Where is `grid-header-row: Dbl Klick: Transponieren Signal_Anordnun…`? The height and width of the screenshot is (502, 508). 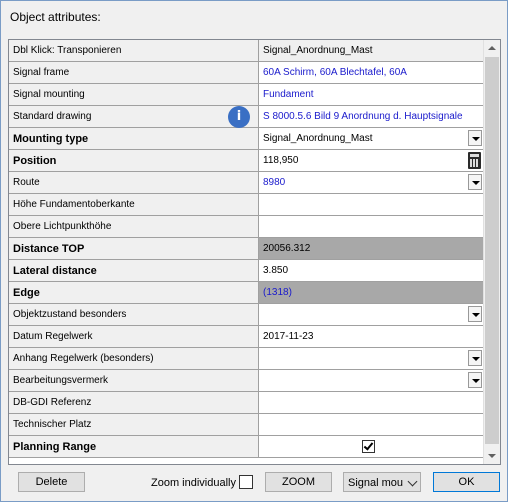
grid-header-row: Dbl Klick: Transponieren Signal_Anordnun… is located at coordinates (246, 51).